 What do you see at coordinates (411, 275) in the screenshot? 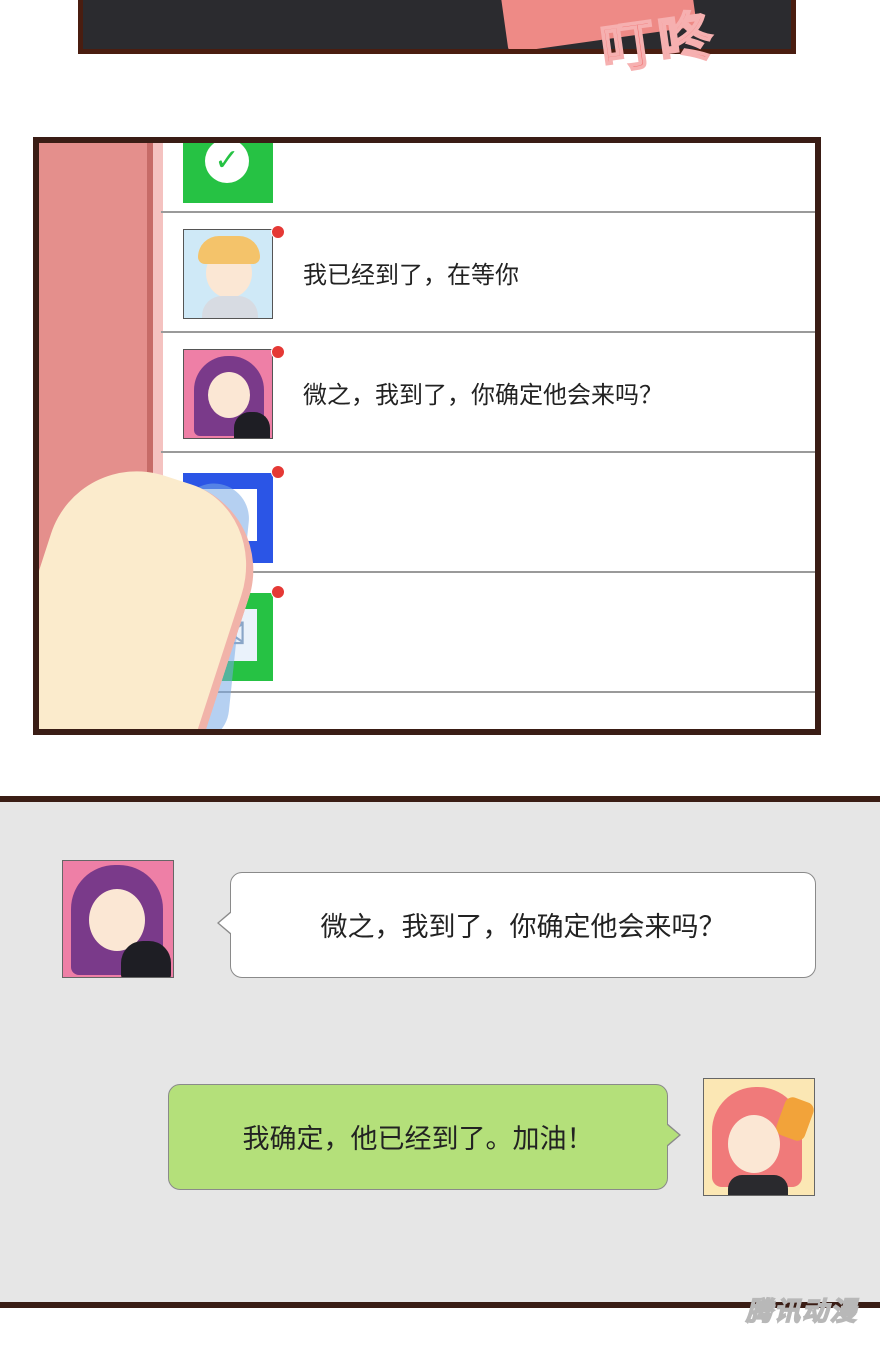
I see `message-preview: 我已经到了，在等你` at bounding box center [411, 275].